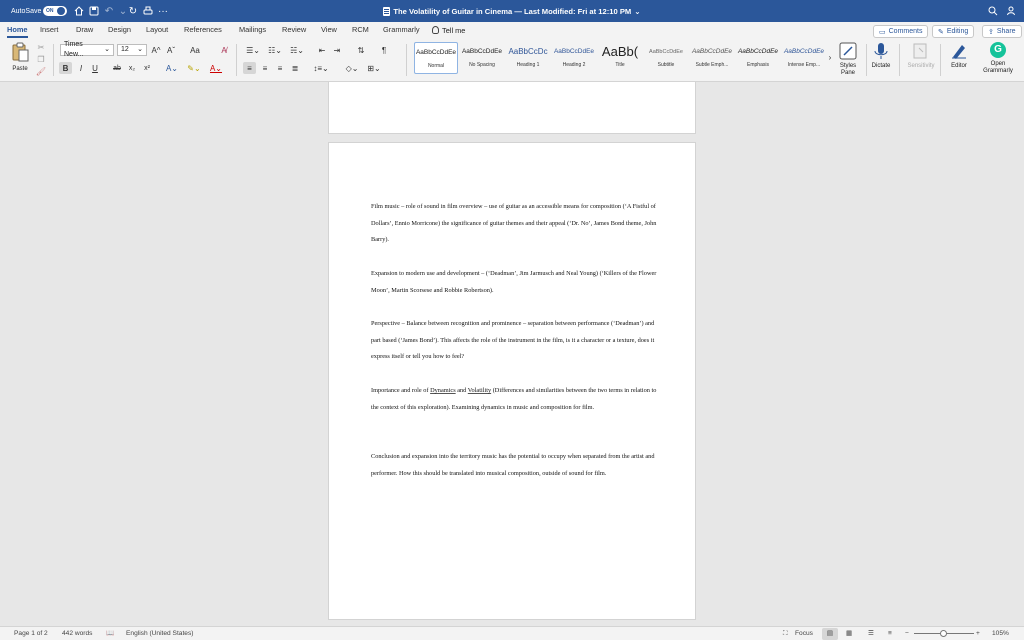  What do you see at coordinates (448, 30) in the screenshot?
I see `tell-me-search: Tell me` at bounding box center [448, 30].